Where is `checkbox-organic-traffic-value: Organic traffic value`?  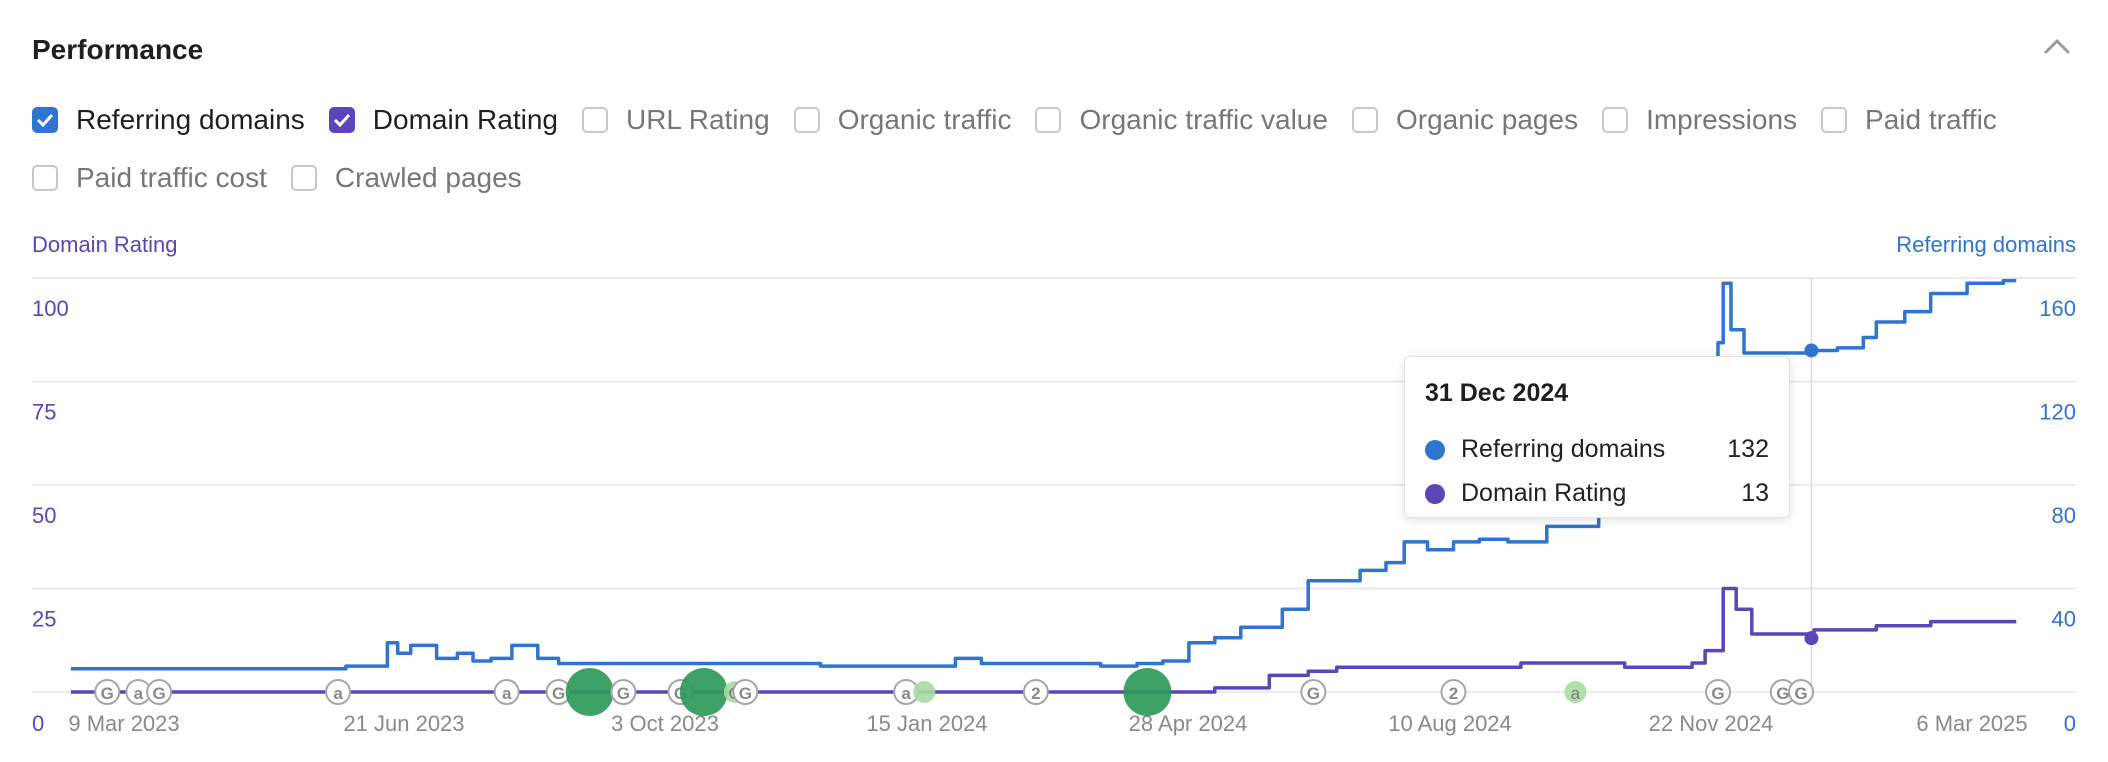
checkbox-organic-traffic-value: Organic traffic value is located at coordinates (1181, 120).